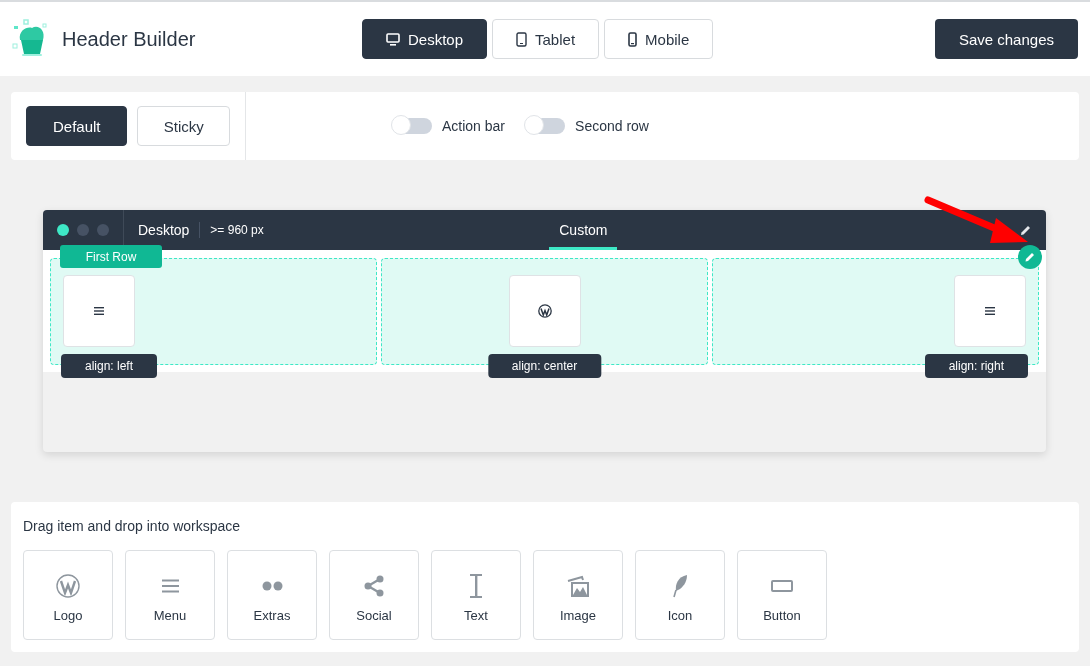 This screenshot has width=1090, height=666. Describe the element at coordinates (782, 595) in the screenshot. I see `palette-item: Button` at that location.